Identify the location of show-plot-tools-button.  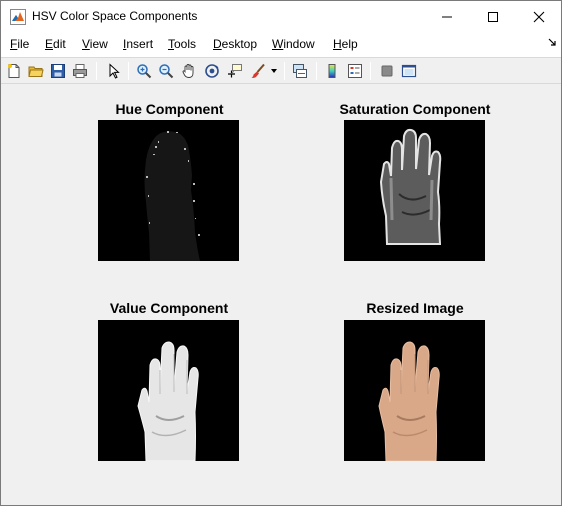
(409, 71).